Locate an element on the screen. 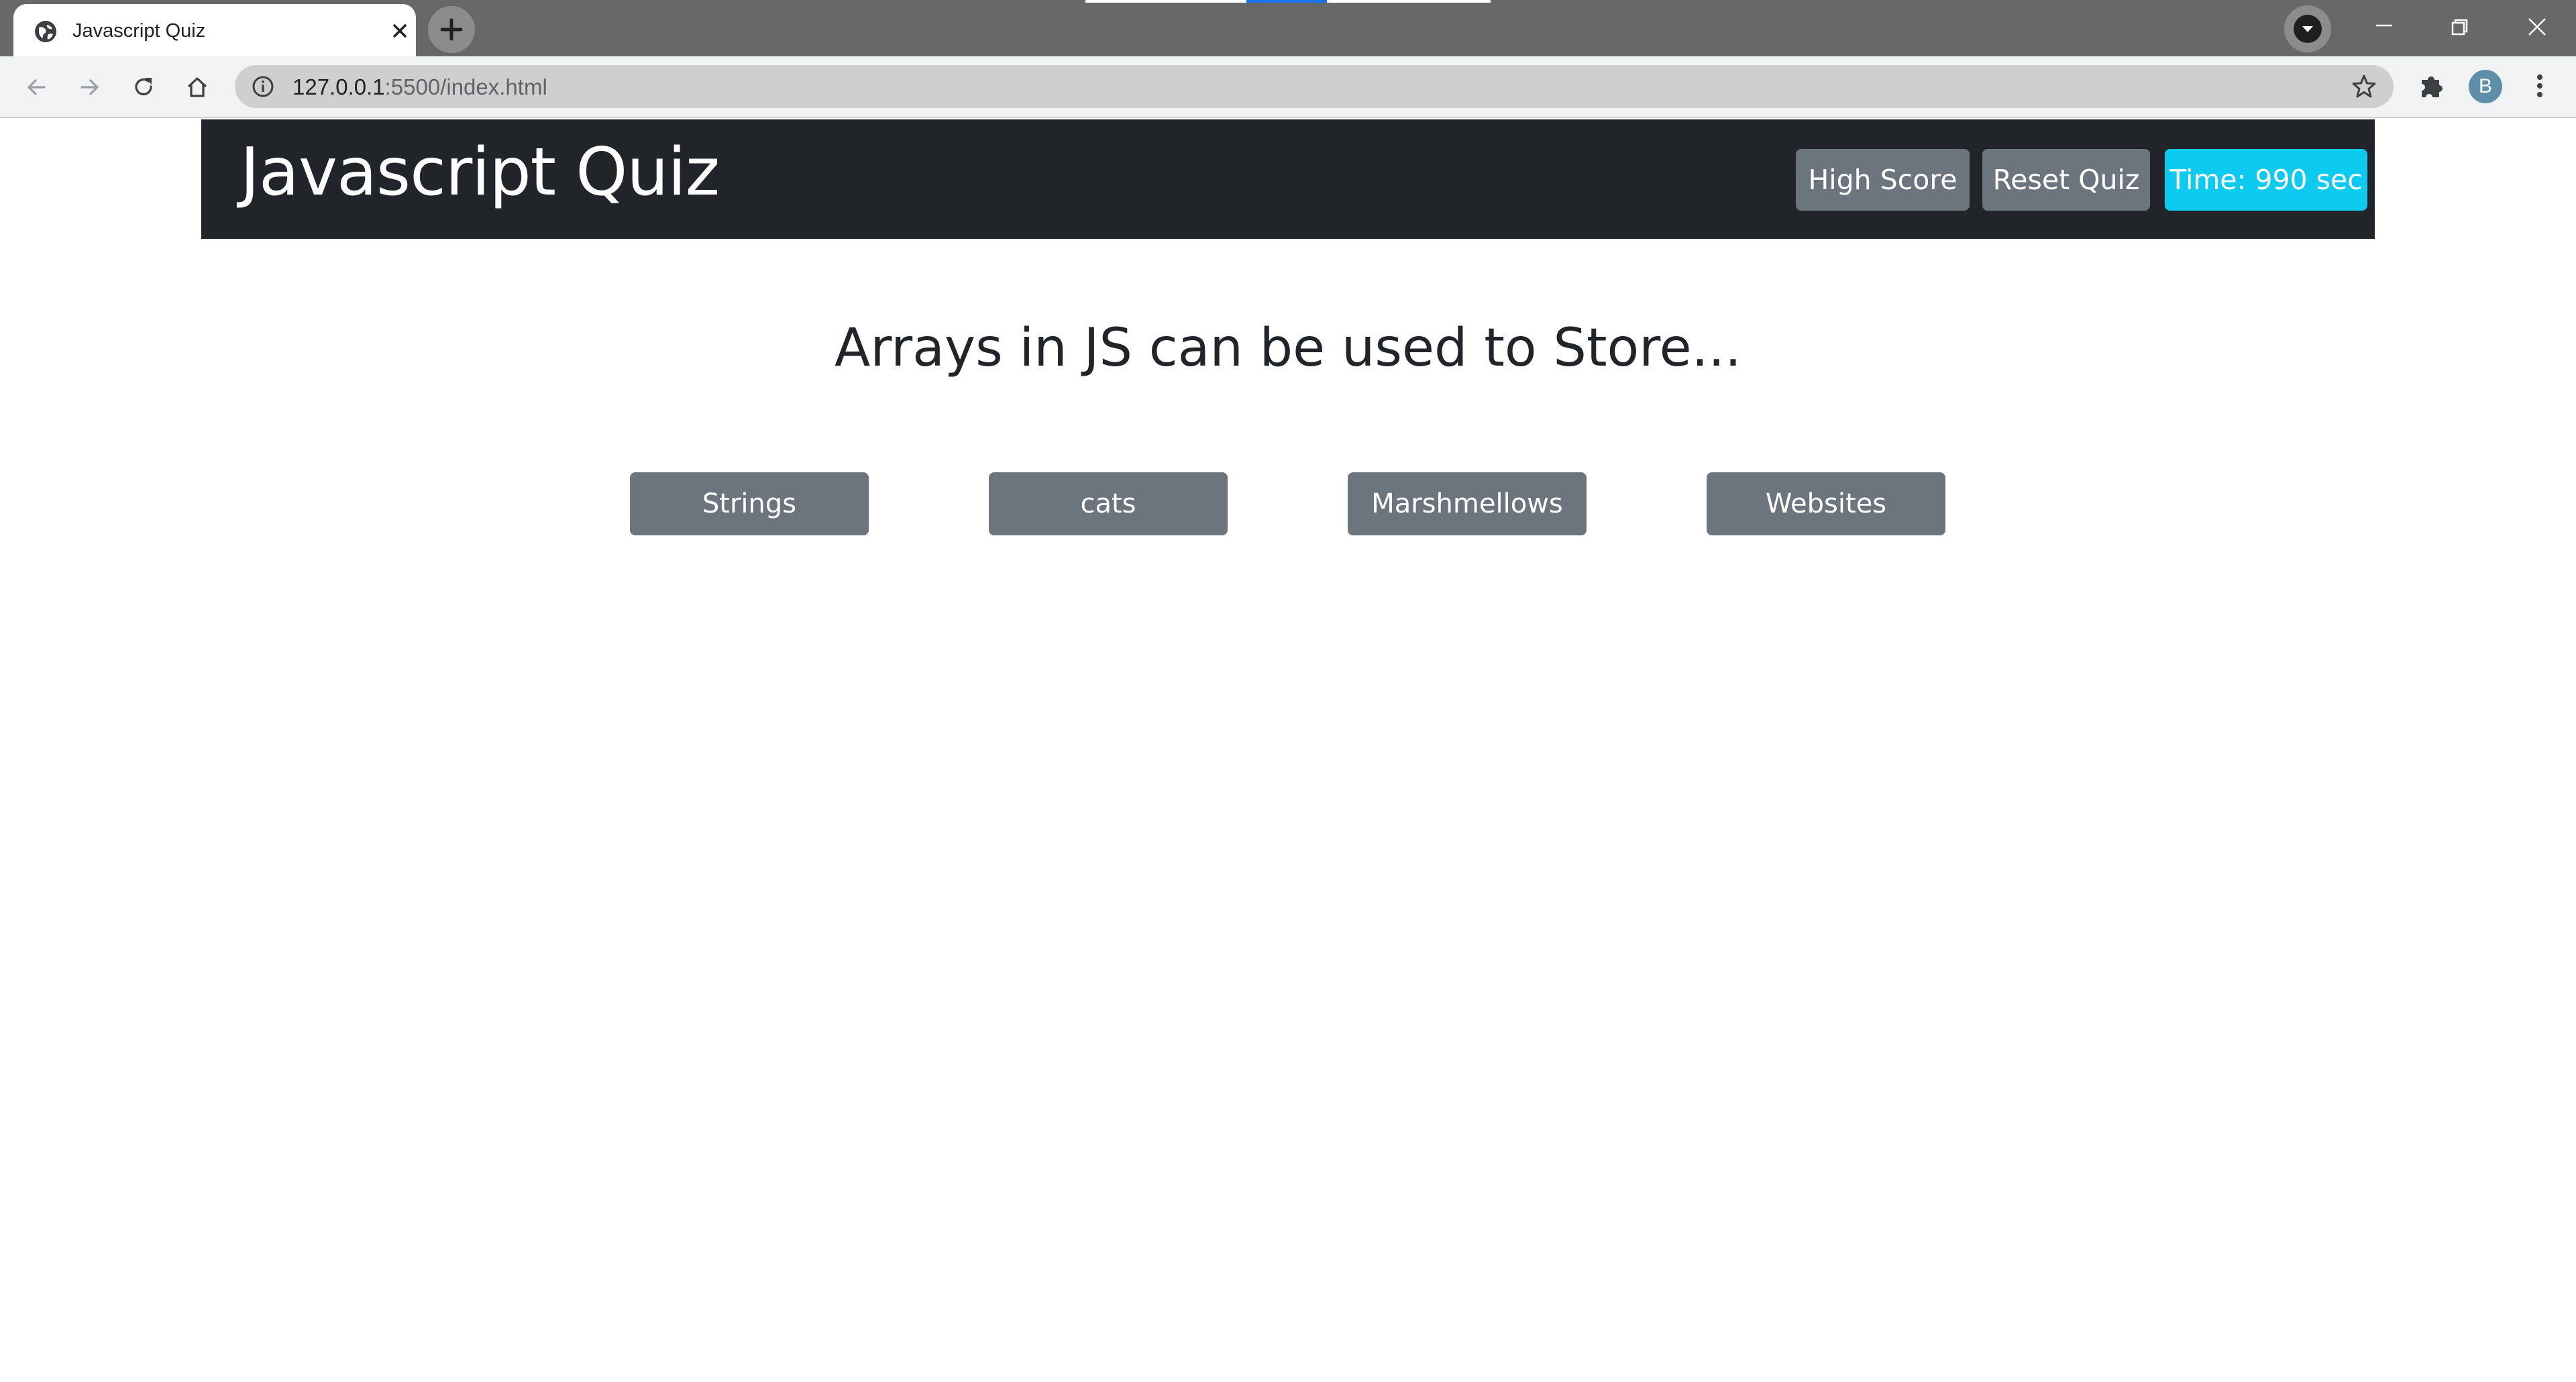 Image resolution: width=2576 pixels, height=1382 pixels. back-arrow-icon is located at coordinates (37, 87).